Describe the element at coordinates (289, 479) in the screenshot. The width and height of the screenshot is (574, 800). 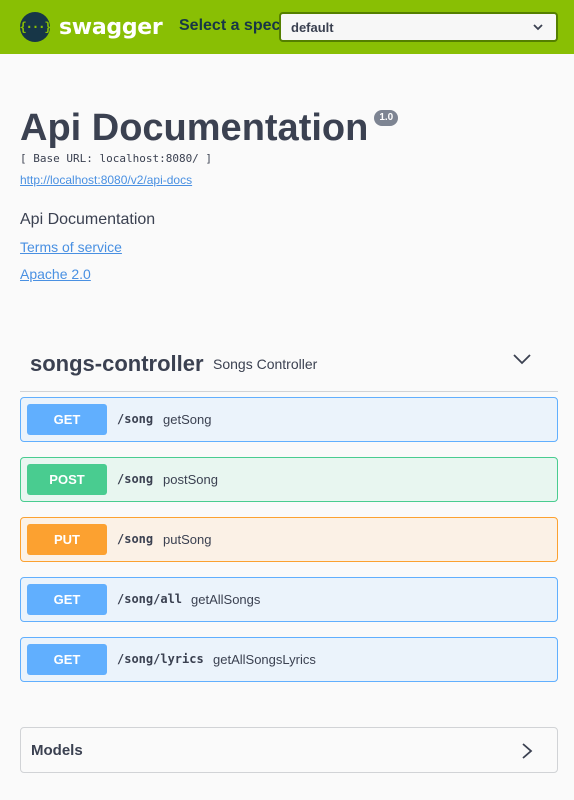
I see `operation-post-song: POST /song postSong` at that location.